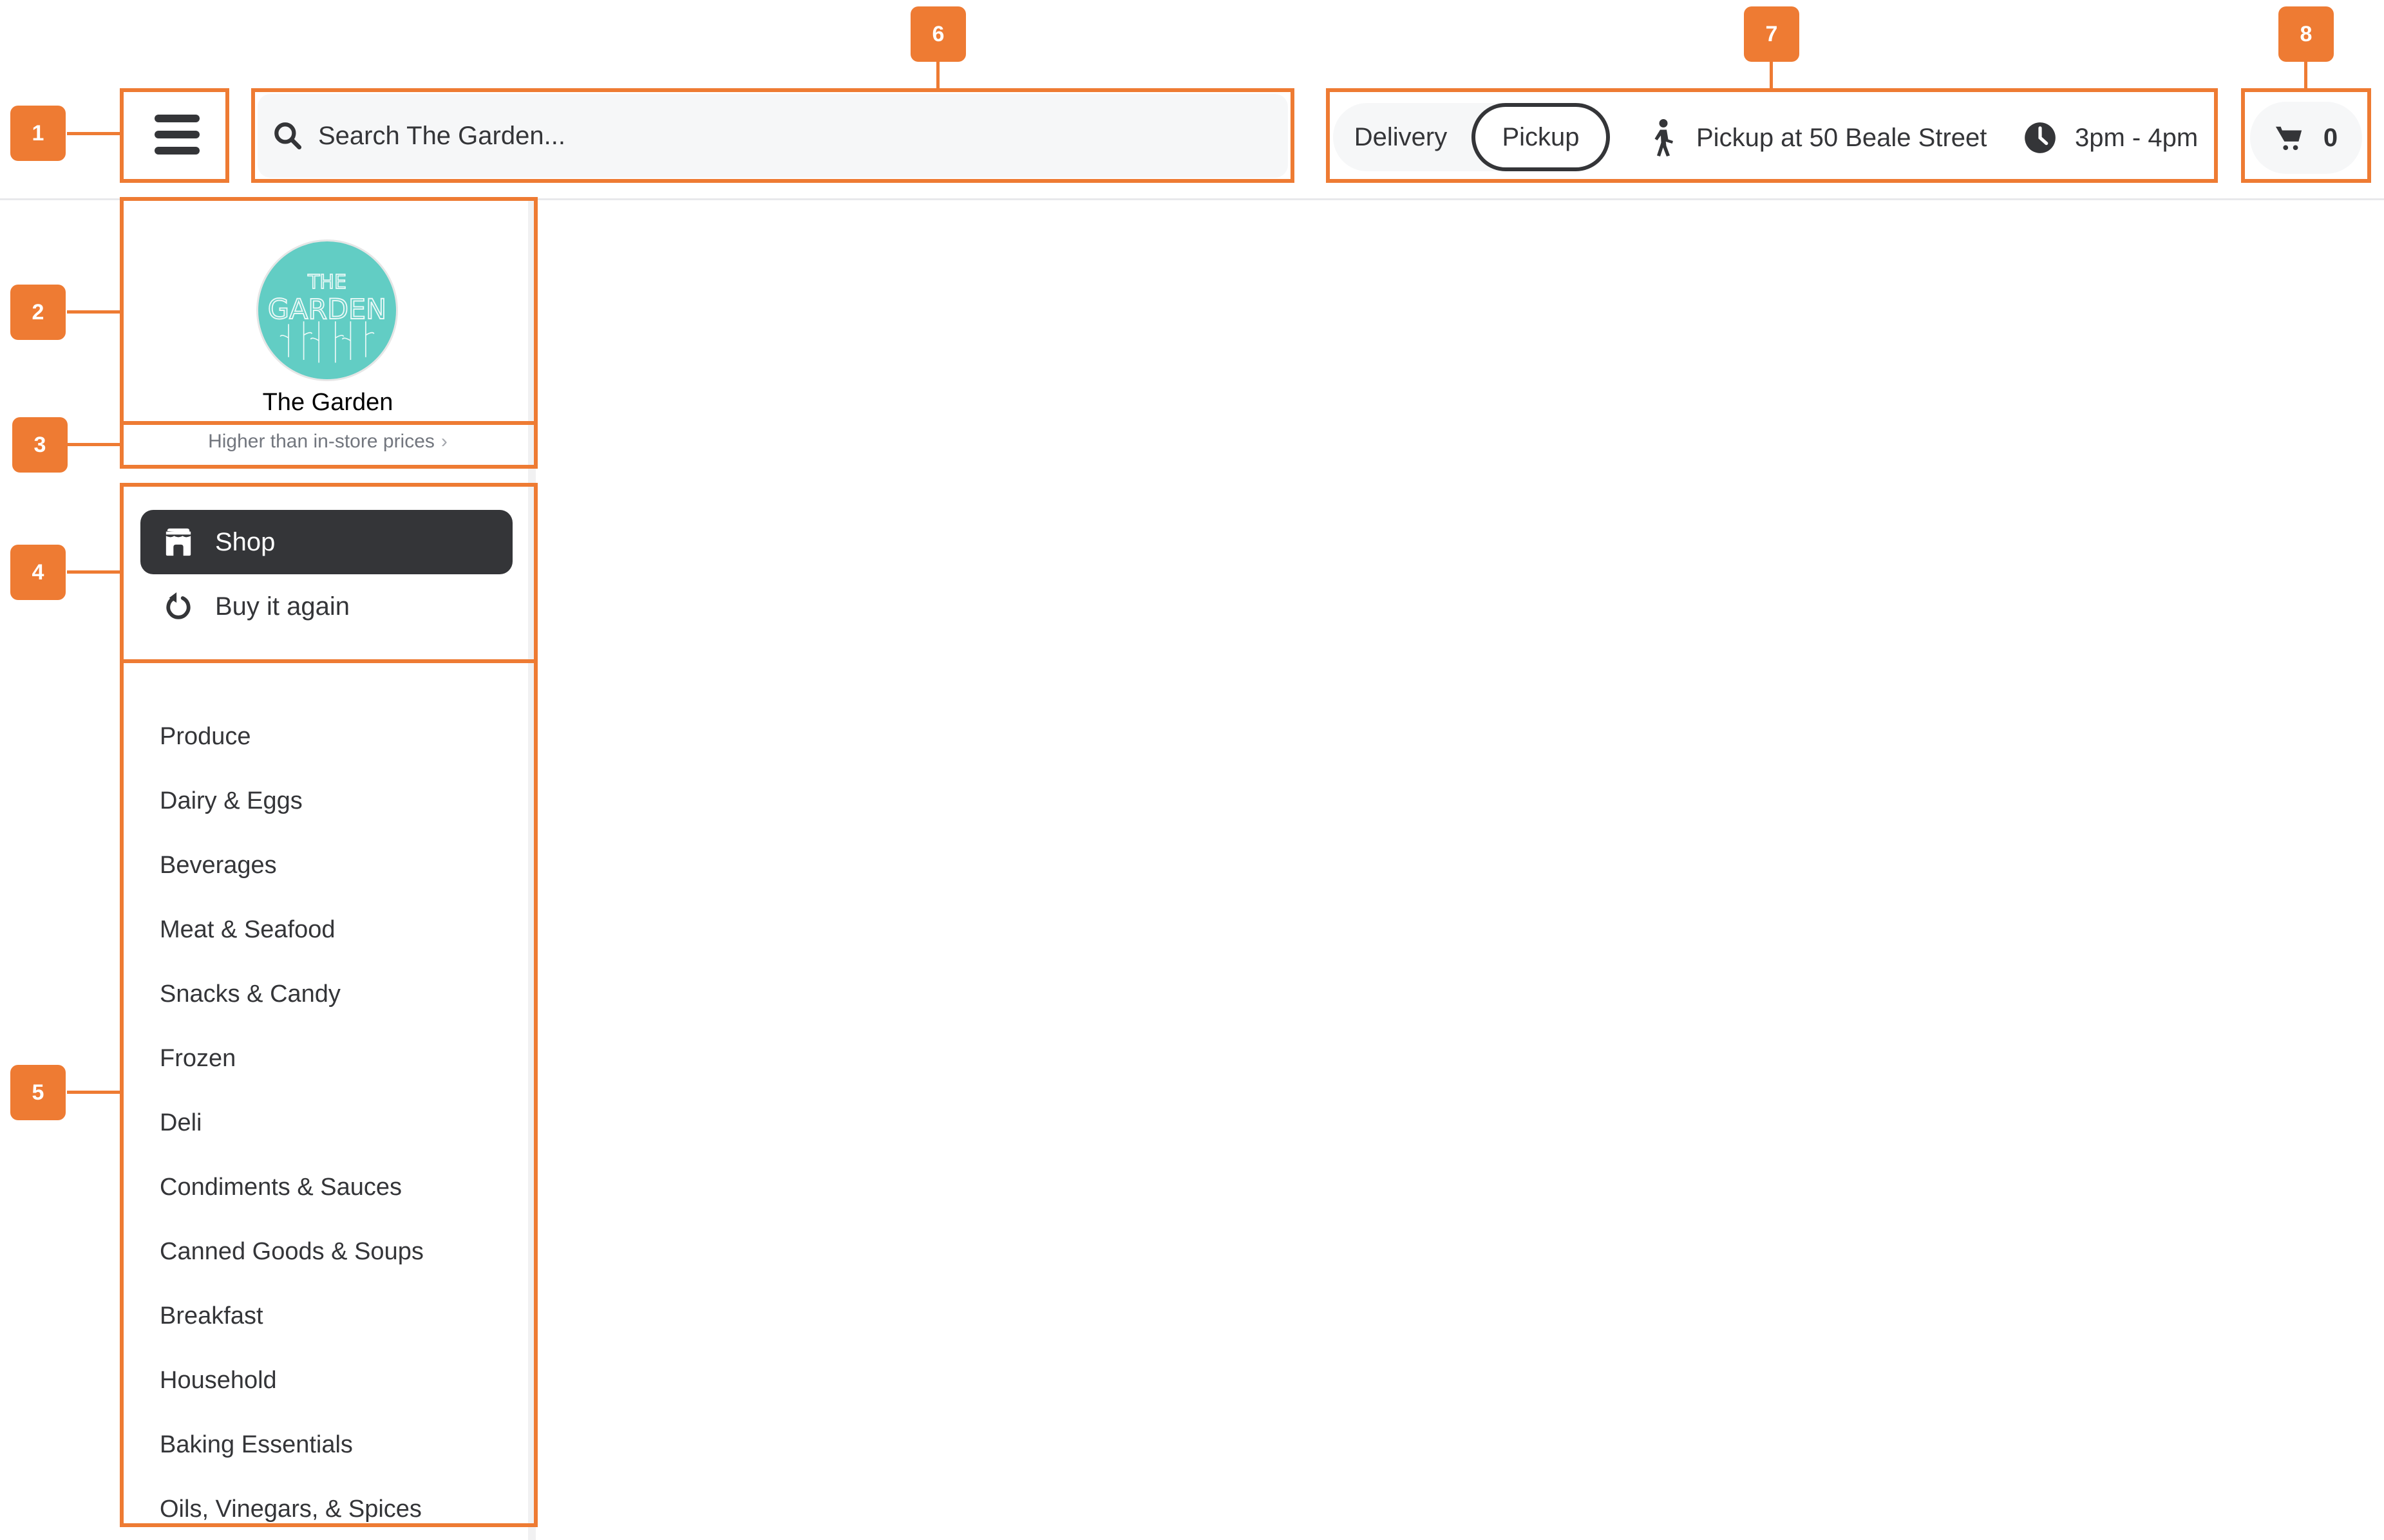 Image resolution: width=2384 pixels, height=1540 pixels. I want to click on nav-item-shop: Shop, so click(327, 542).